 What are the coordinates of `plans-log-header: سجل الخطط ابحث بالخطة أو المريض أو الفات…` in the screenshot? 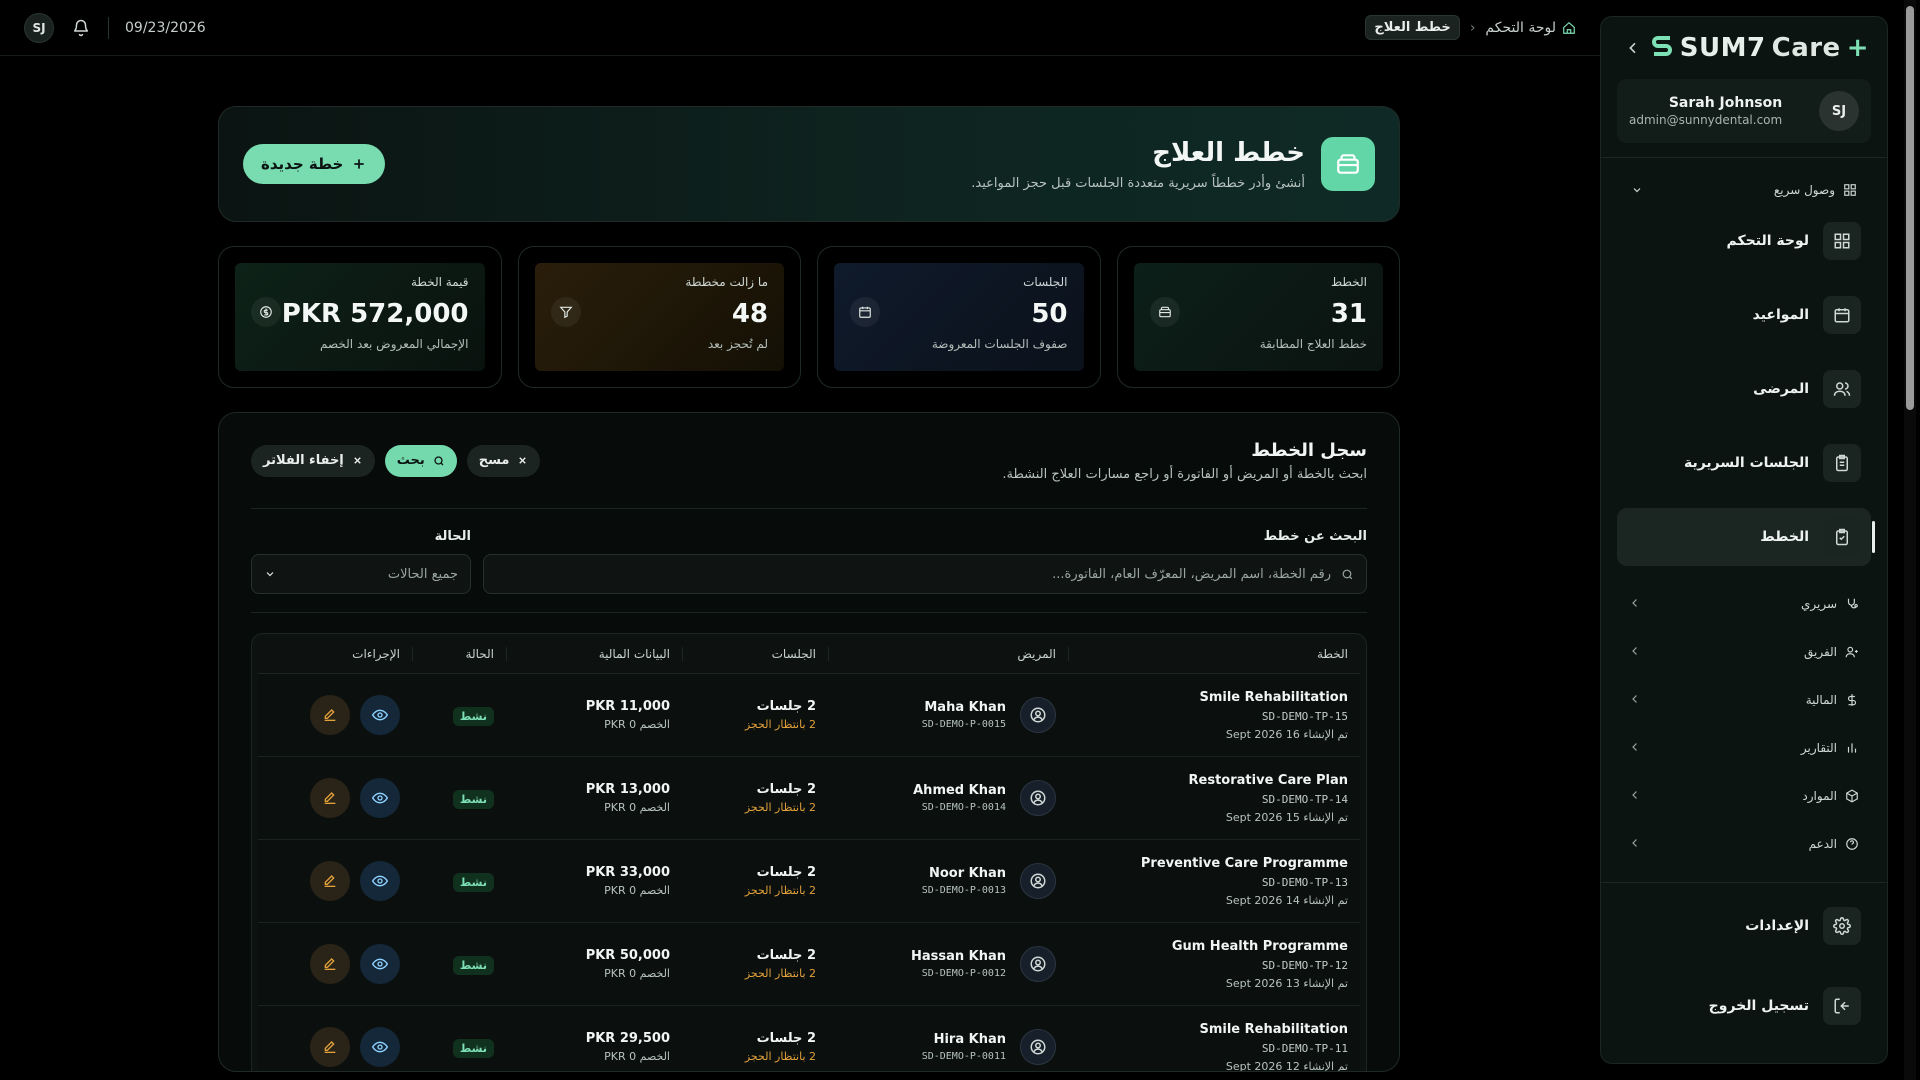 It's located at (809, 461).